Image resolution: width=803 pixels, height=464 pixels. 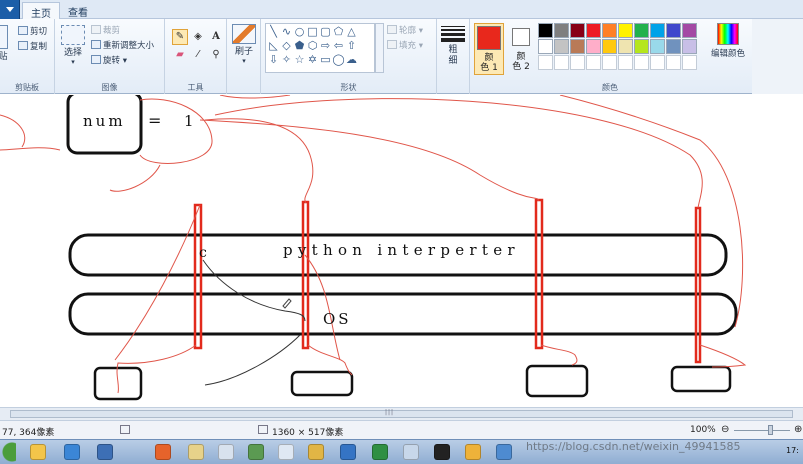 I want to click on eraser-icon: ▰, so click(x=180, y=55).